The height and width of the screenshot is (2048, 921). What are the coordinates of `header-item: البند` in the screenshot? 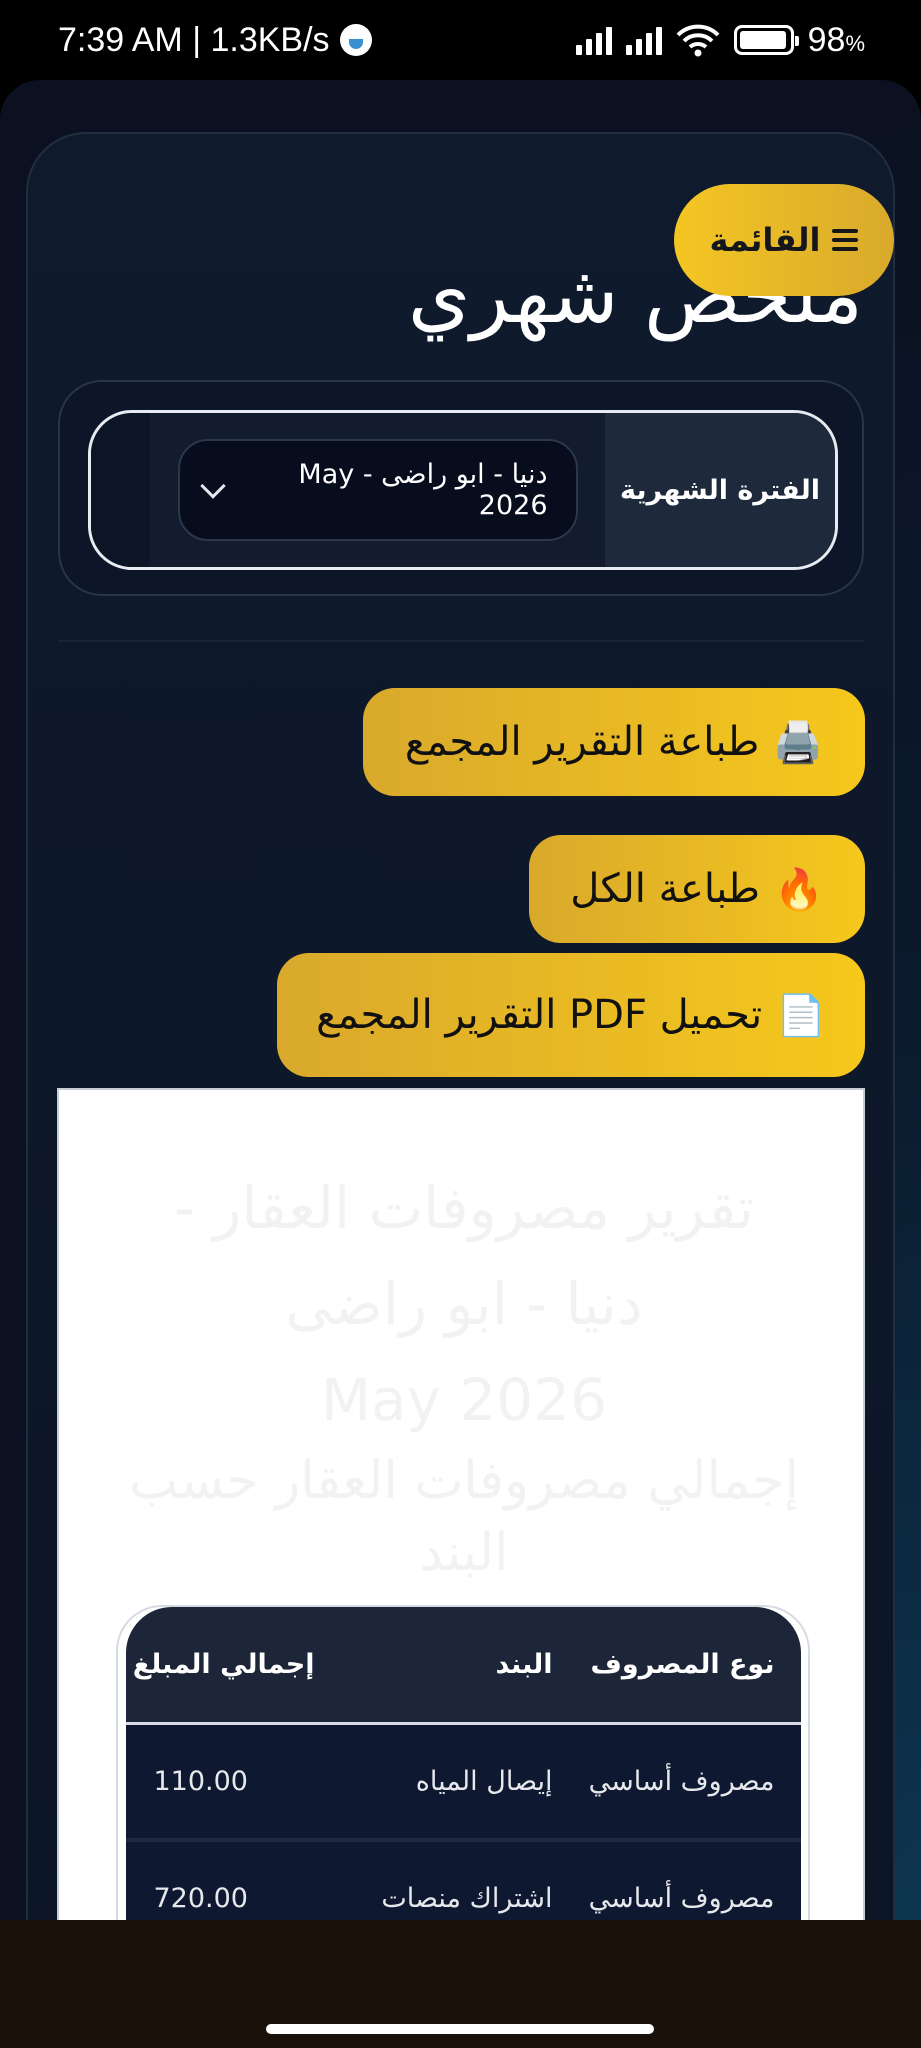 It's located at (524, 1664).